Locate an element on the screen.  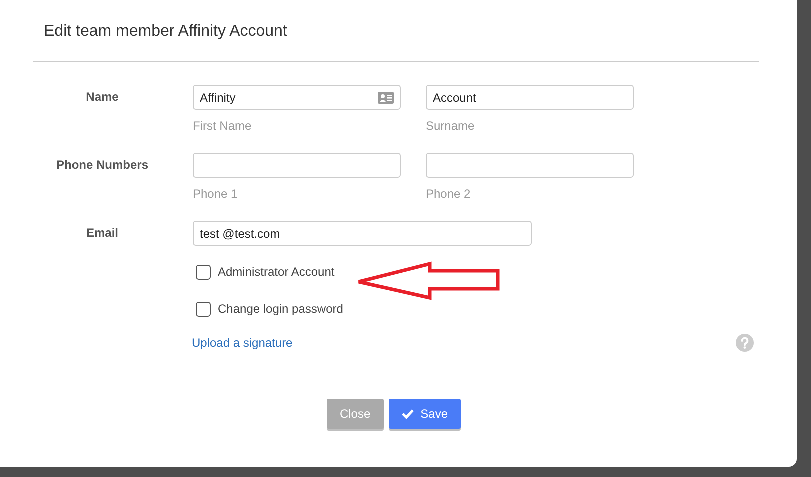
checkbox-label: Change login password is located at coordinates (281, 309).